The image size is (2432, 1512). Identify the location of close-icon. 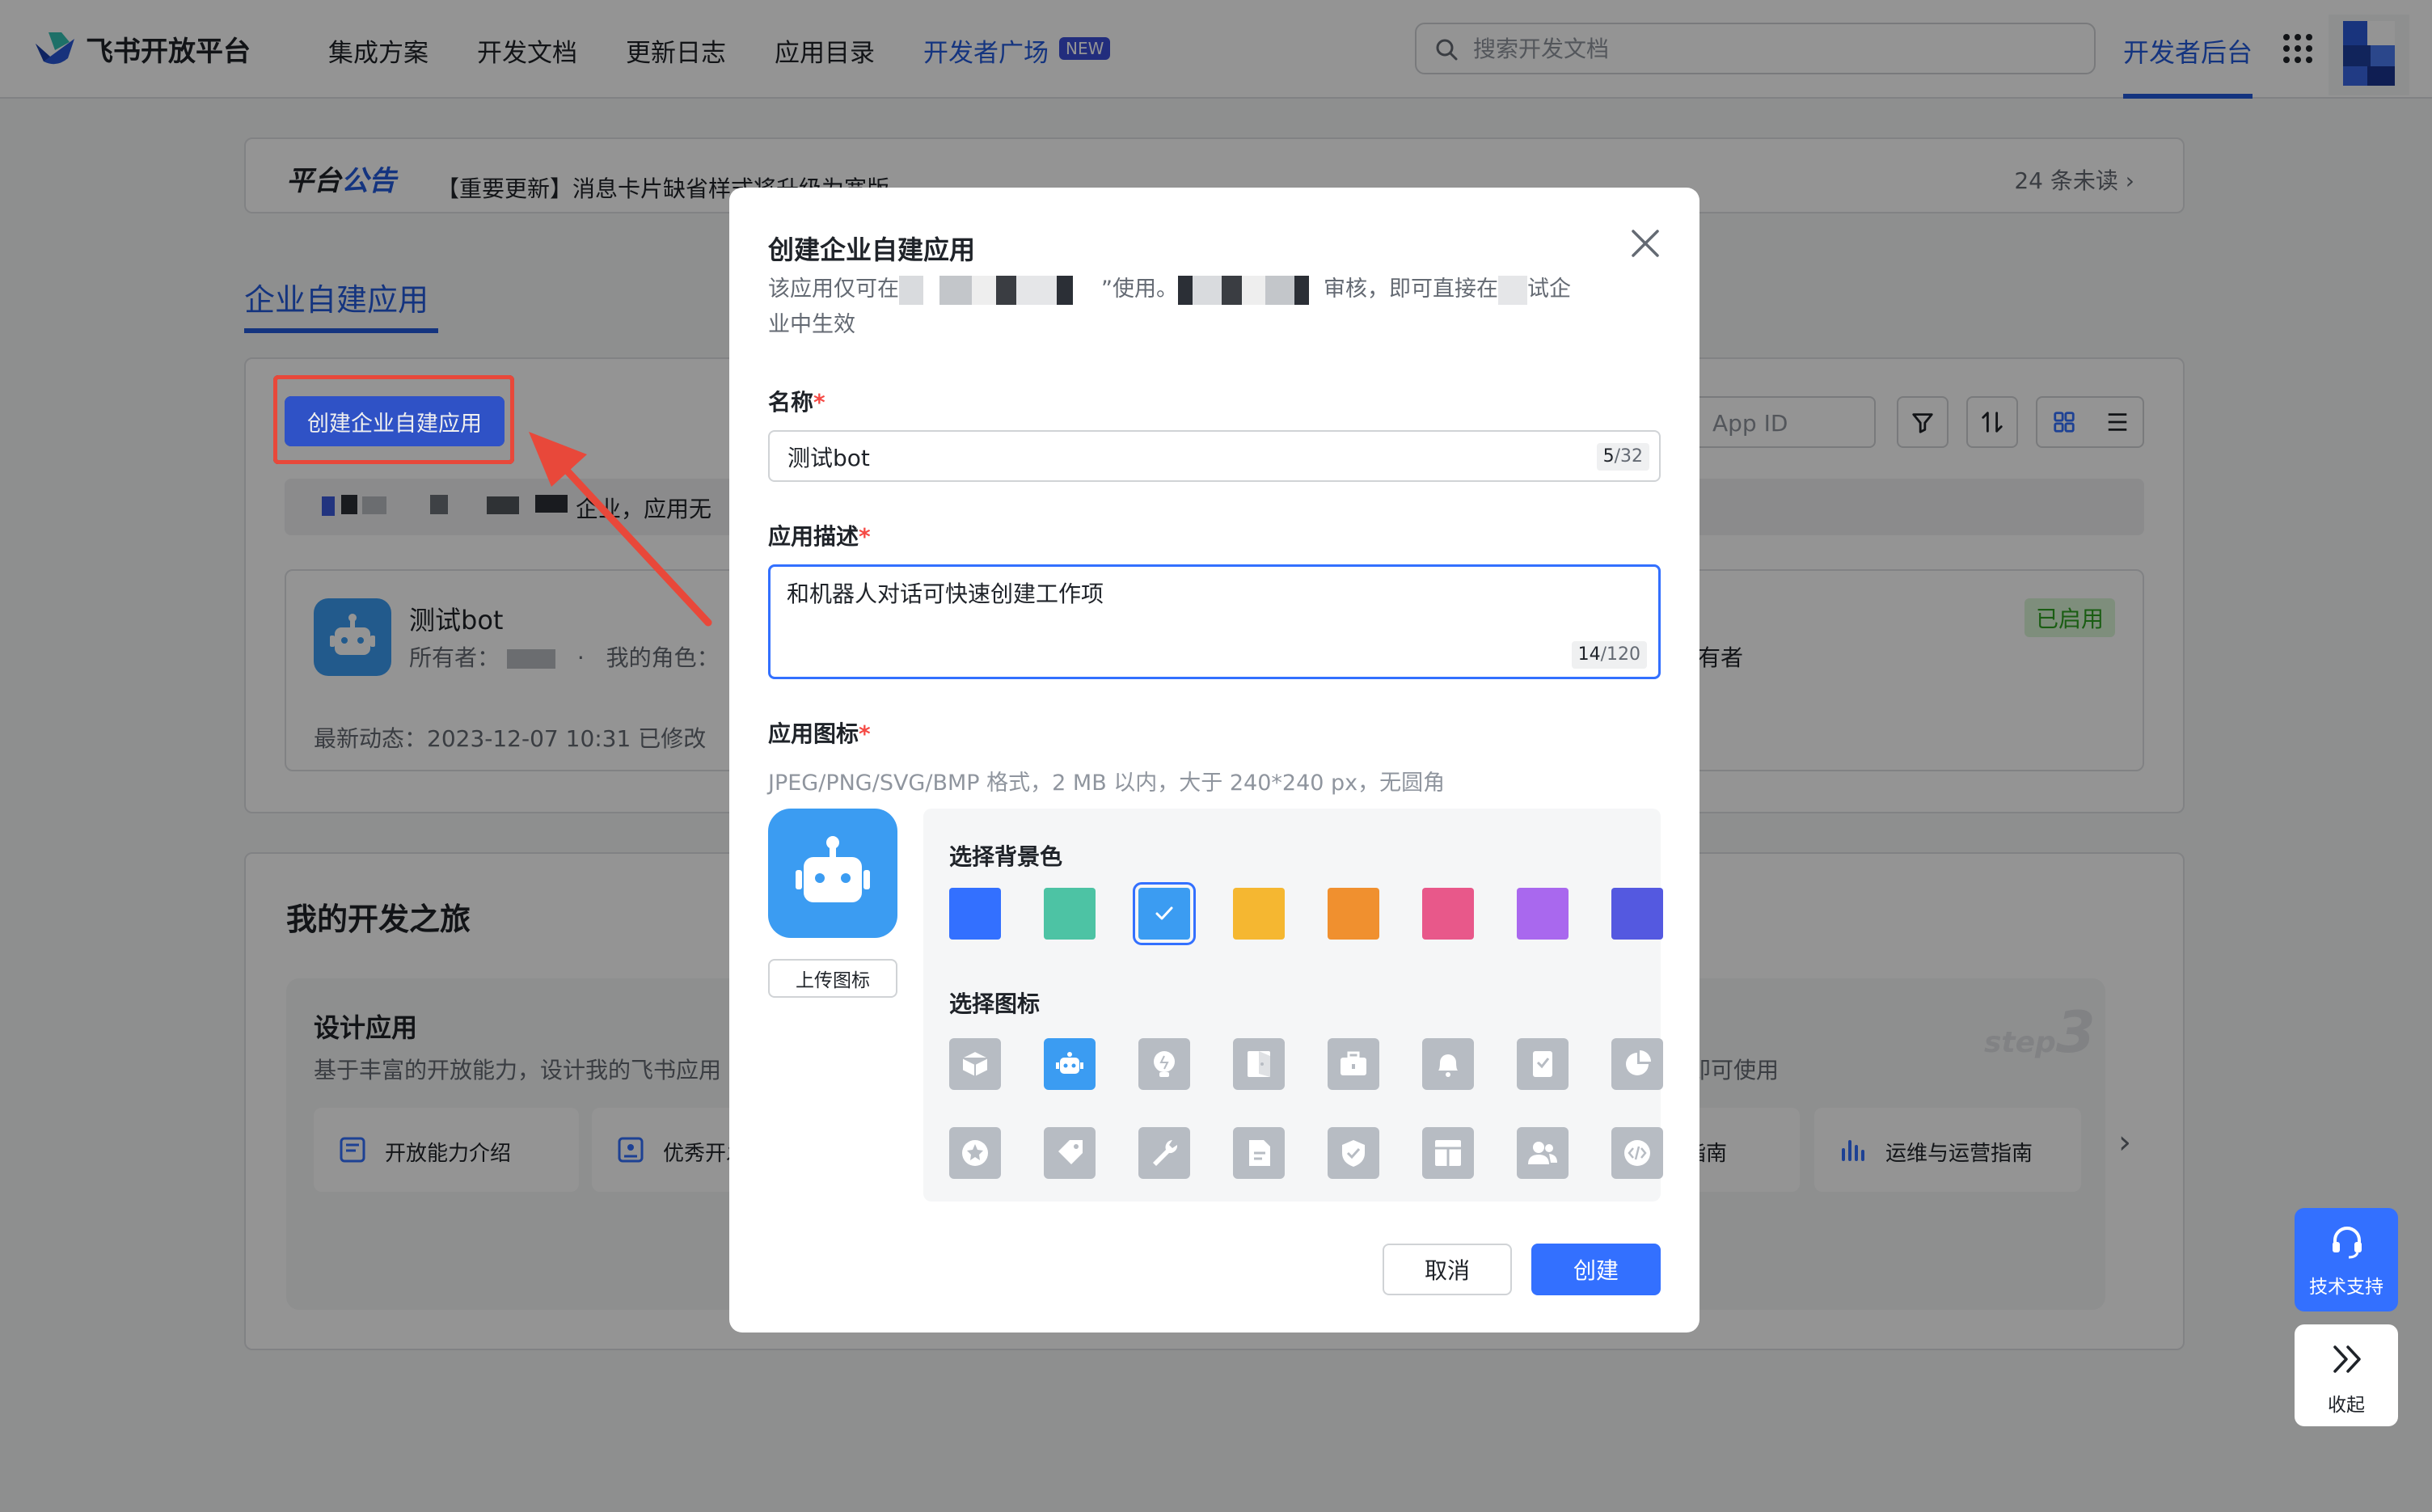
(1645, 243).